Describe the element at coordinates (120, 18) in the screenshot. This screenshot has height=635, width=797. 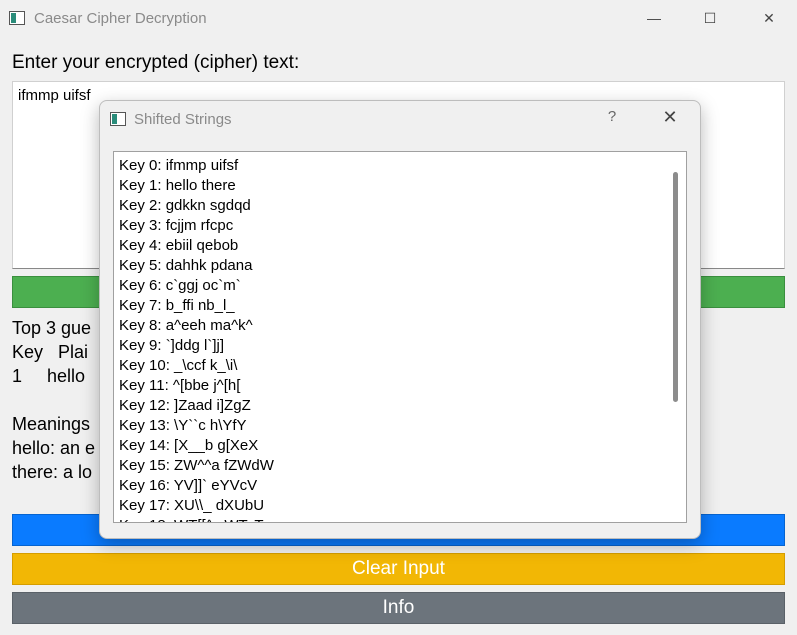
I see `window-title: Caesar Cipher Decryption` at that location.